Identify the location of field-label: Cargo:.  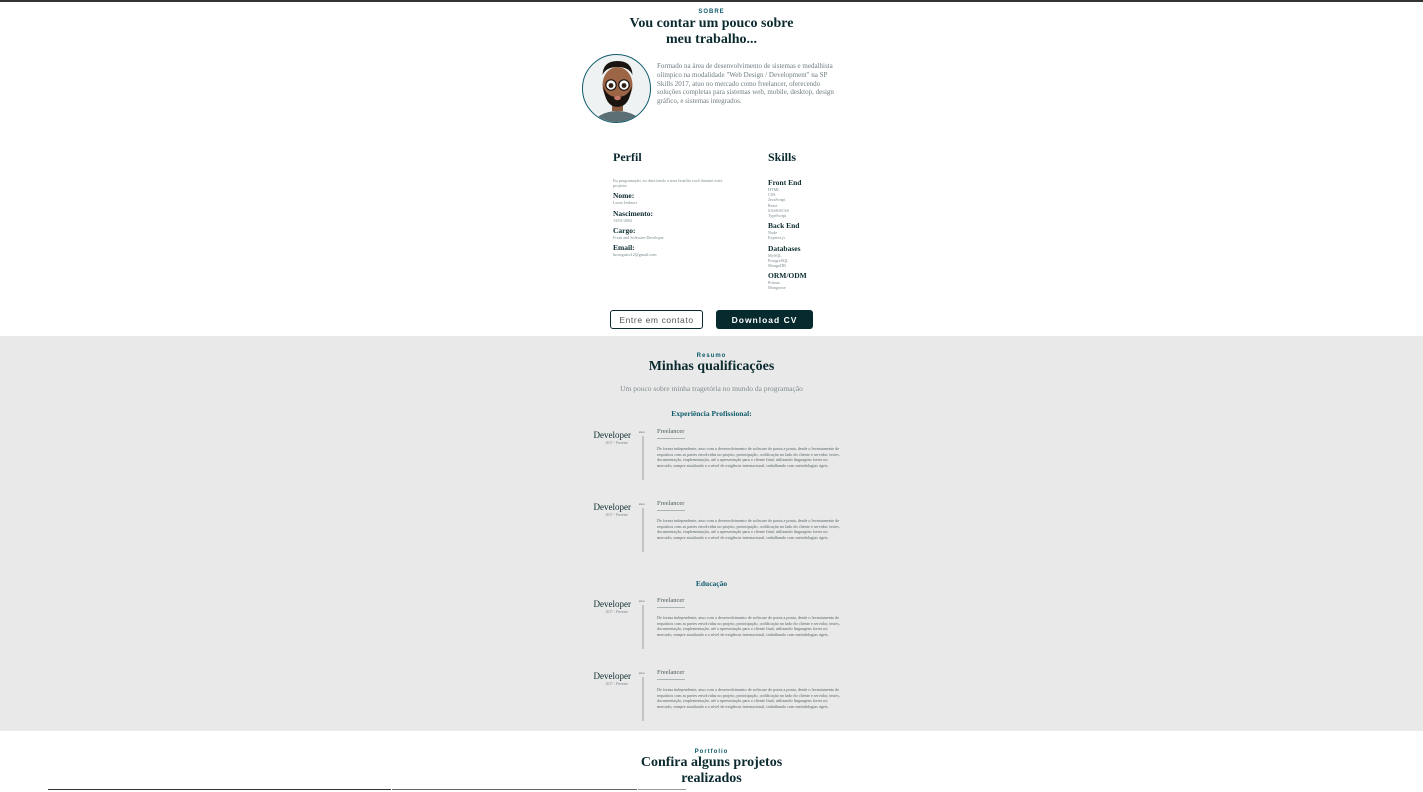
(624, 230).